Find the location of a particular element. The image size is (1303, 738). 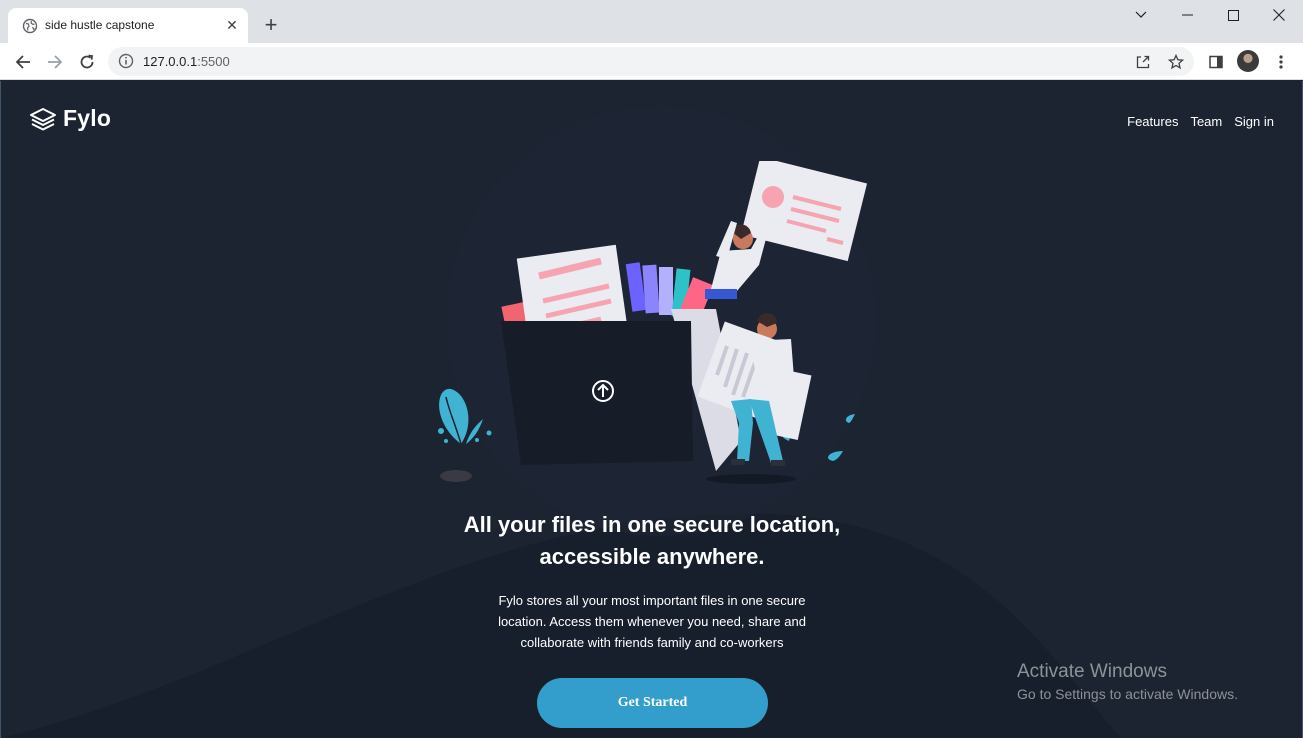

activate-subtitle: Go to Settings to activate Windows. is located at coordinates (1127, 694).